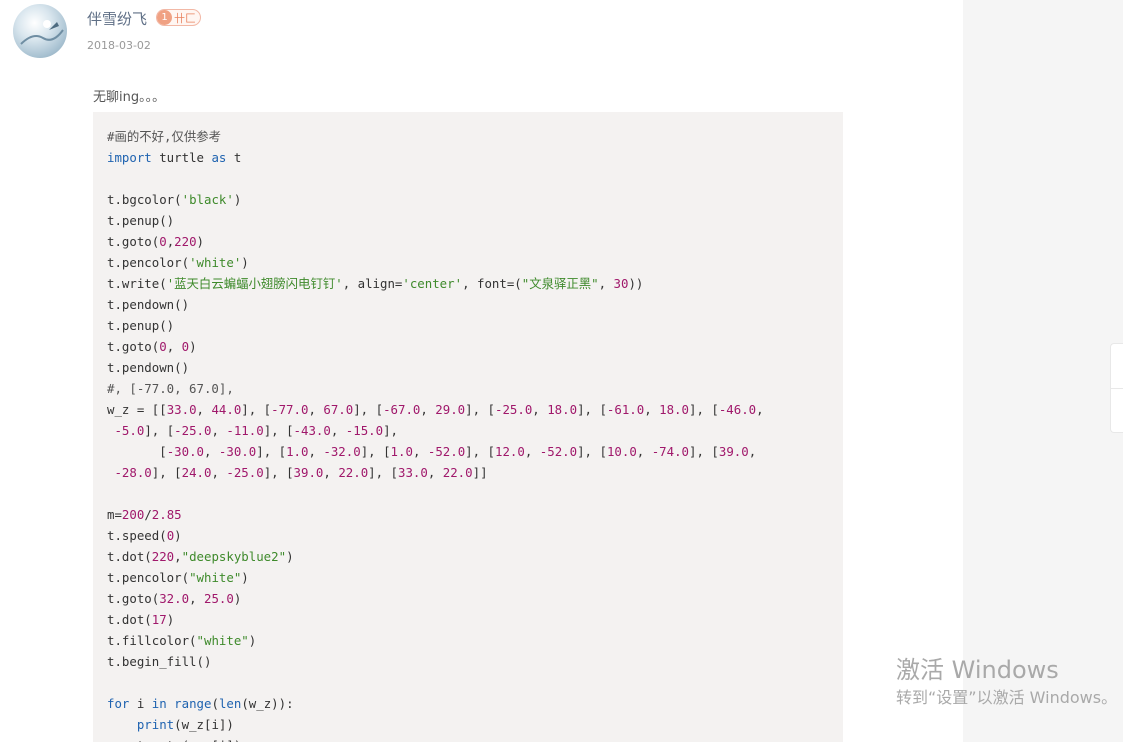  What do you see at coordinates (475, 640) in the screenshot?
I see `code-line: t.fillcolor("white")` at bounding box center [475, 640].